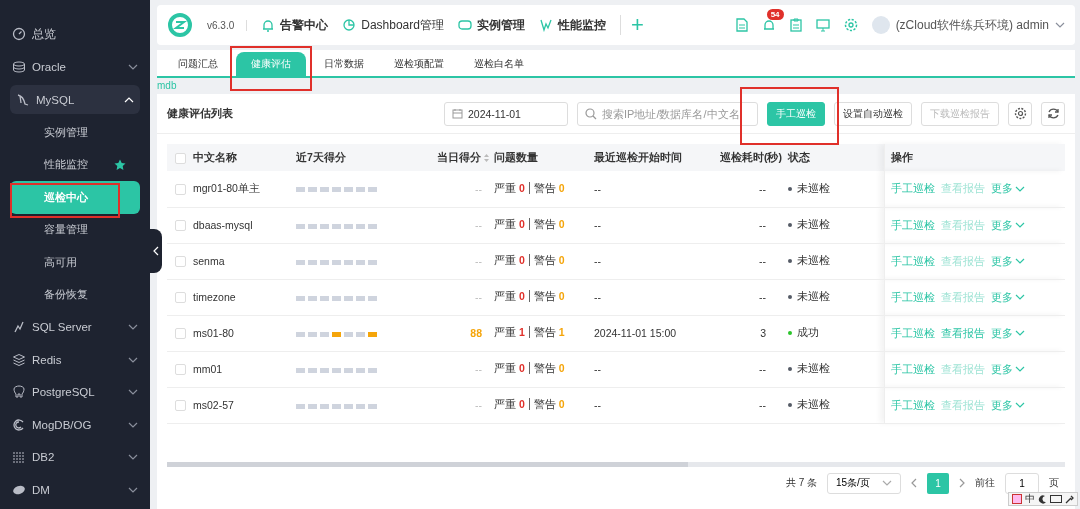 Image resolution: width=1080 pixels, height=509 pixels. I want to click on collapse-button, so click(156, 251).